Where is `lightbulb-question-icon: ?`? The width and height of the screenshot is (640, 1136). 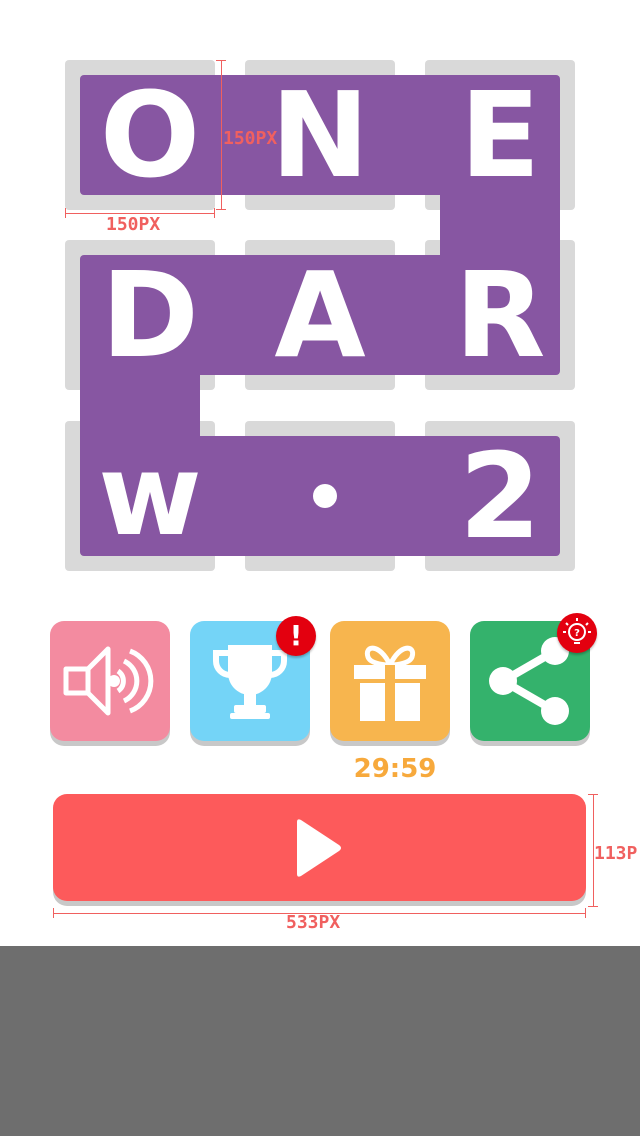 lightbulb-question-icon: ? is located at coordinates (577, 631).